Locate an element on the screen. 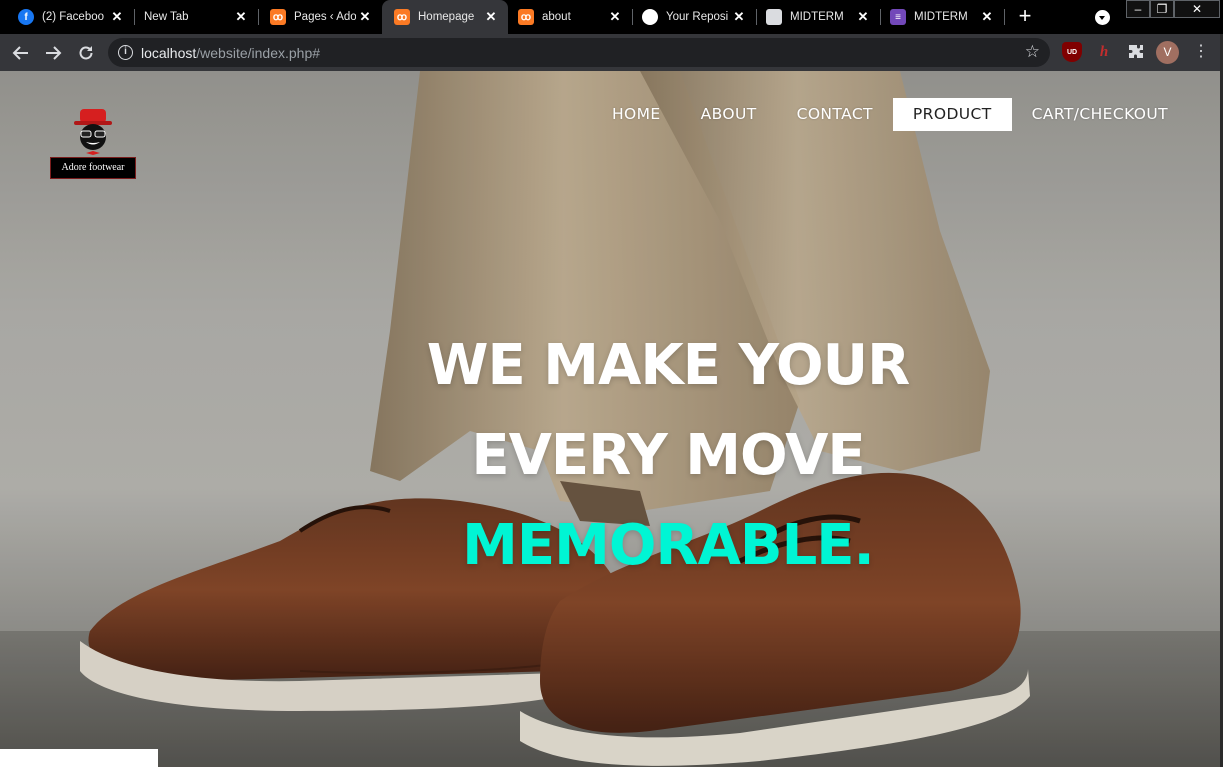 This screenshot has height=767, width=1223. facebook-icon: f is located at coordinates (26, 17).